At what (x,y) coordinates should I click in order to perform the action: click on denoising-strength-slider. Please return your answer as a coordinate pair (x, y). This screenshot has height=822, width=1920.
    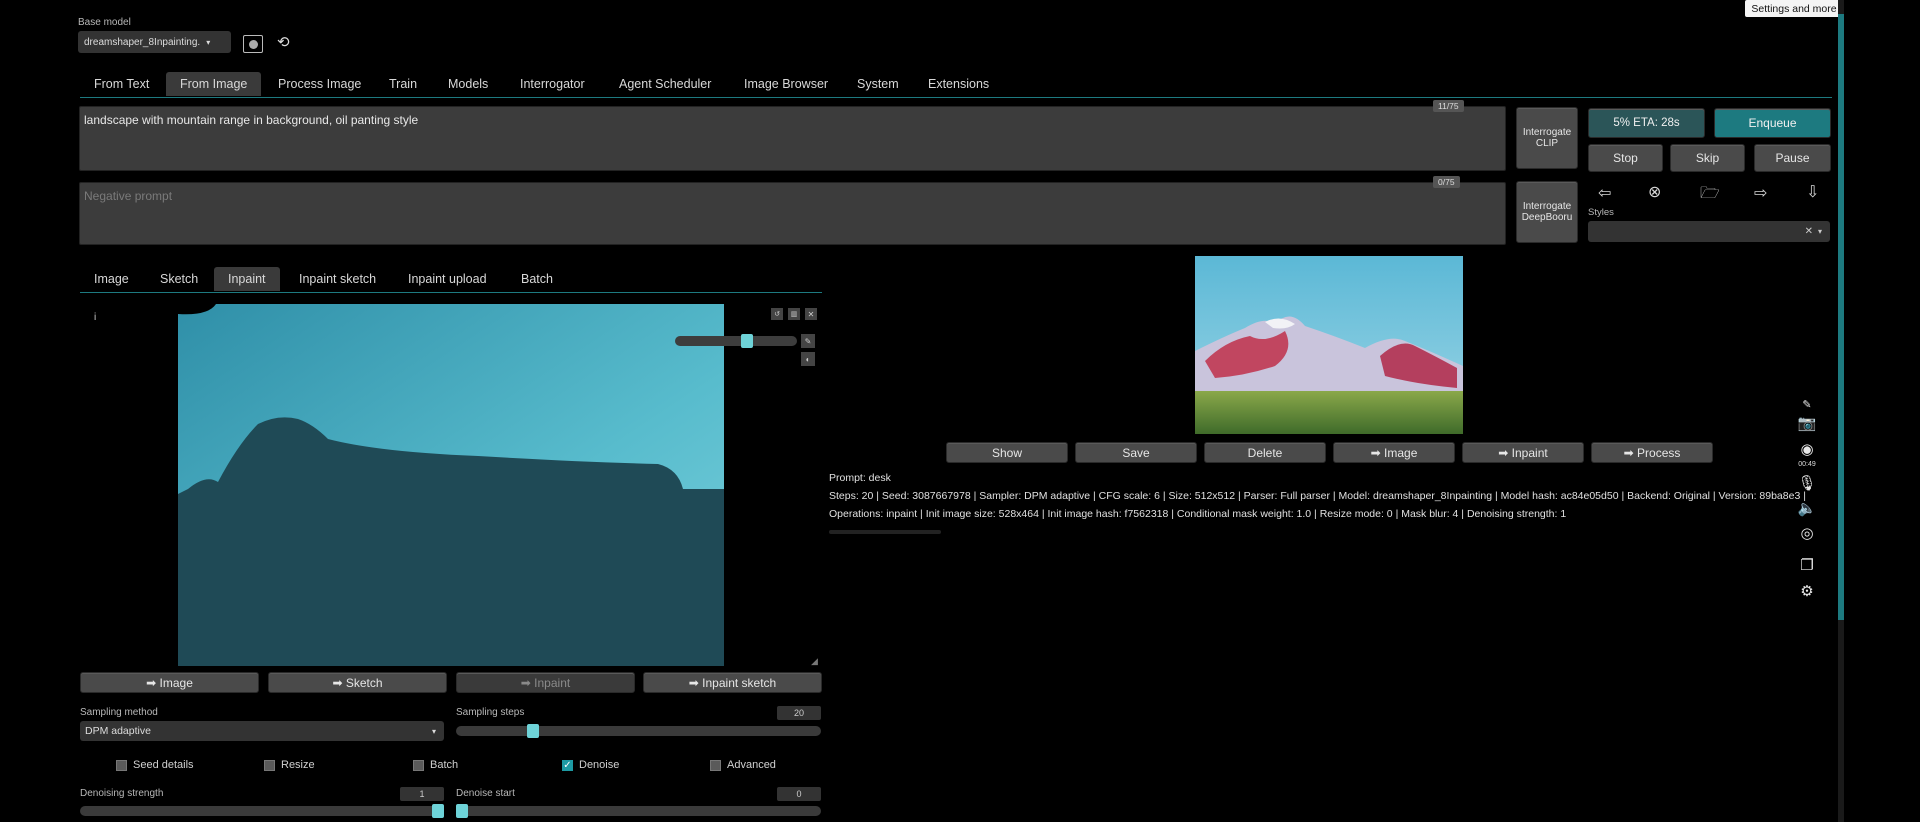
    Looking at the image, I should click on (262, 811).